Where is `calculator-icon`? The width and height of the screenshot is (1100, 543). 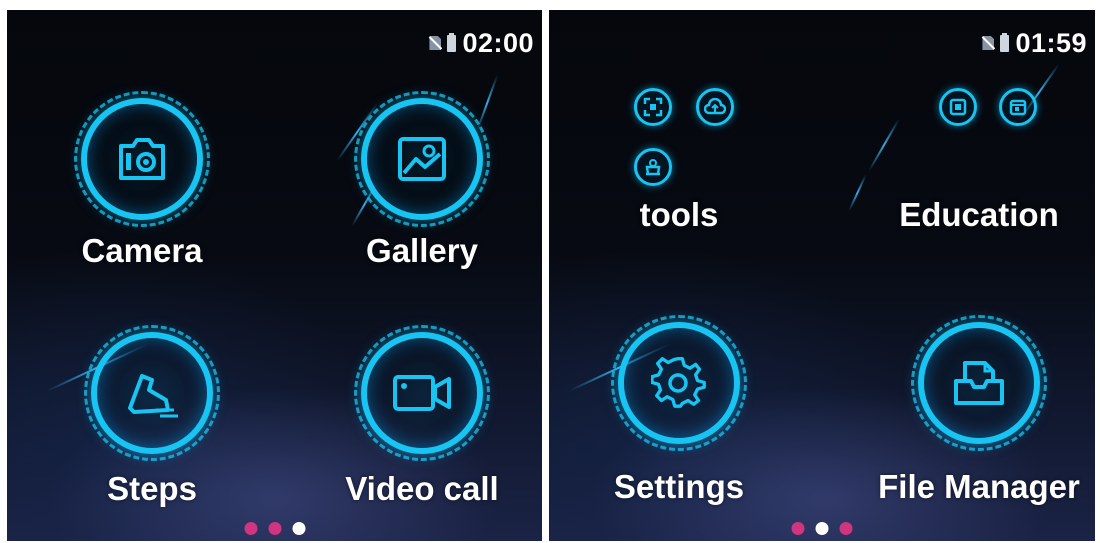 calculator-icon is located at coordinates (958, 107).